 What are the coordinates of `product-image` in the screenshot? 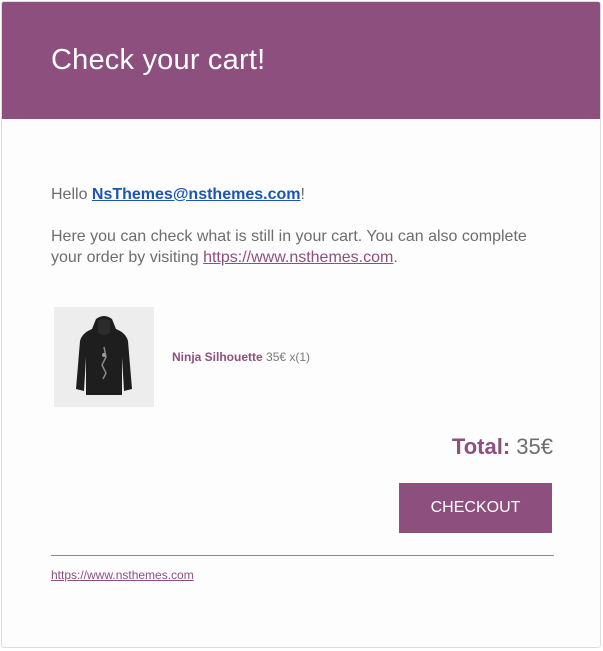 It's located at (104, 357).